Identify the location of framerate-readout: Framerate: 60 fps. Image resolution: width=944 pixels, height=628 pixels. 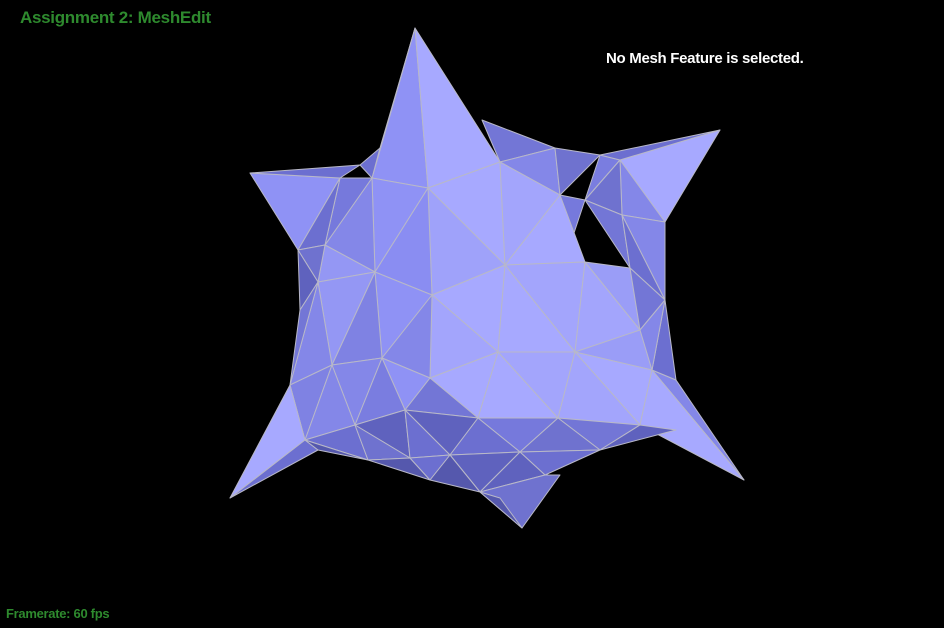
(58, 613).